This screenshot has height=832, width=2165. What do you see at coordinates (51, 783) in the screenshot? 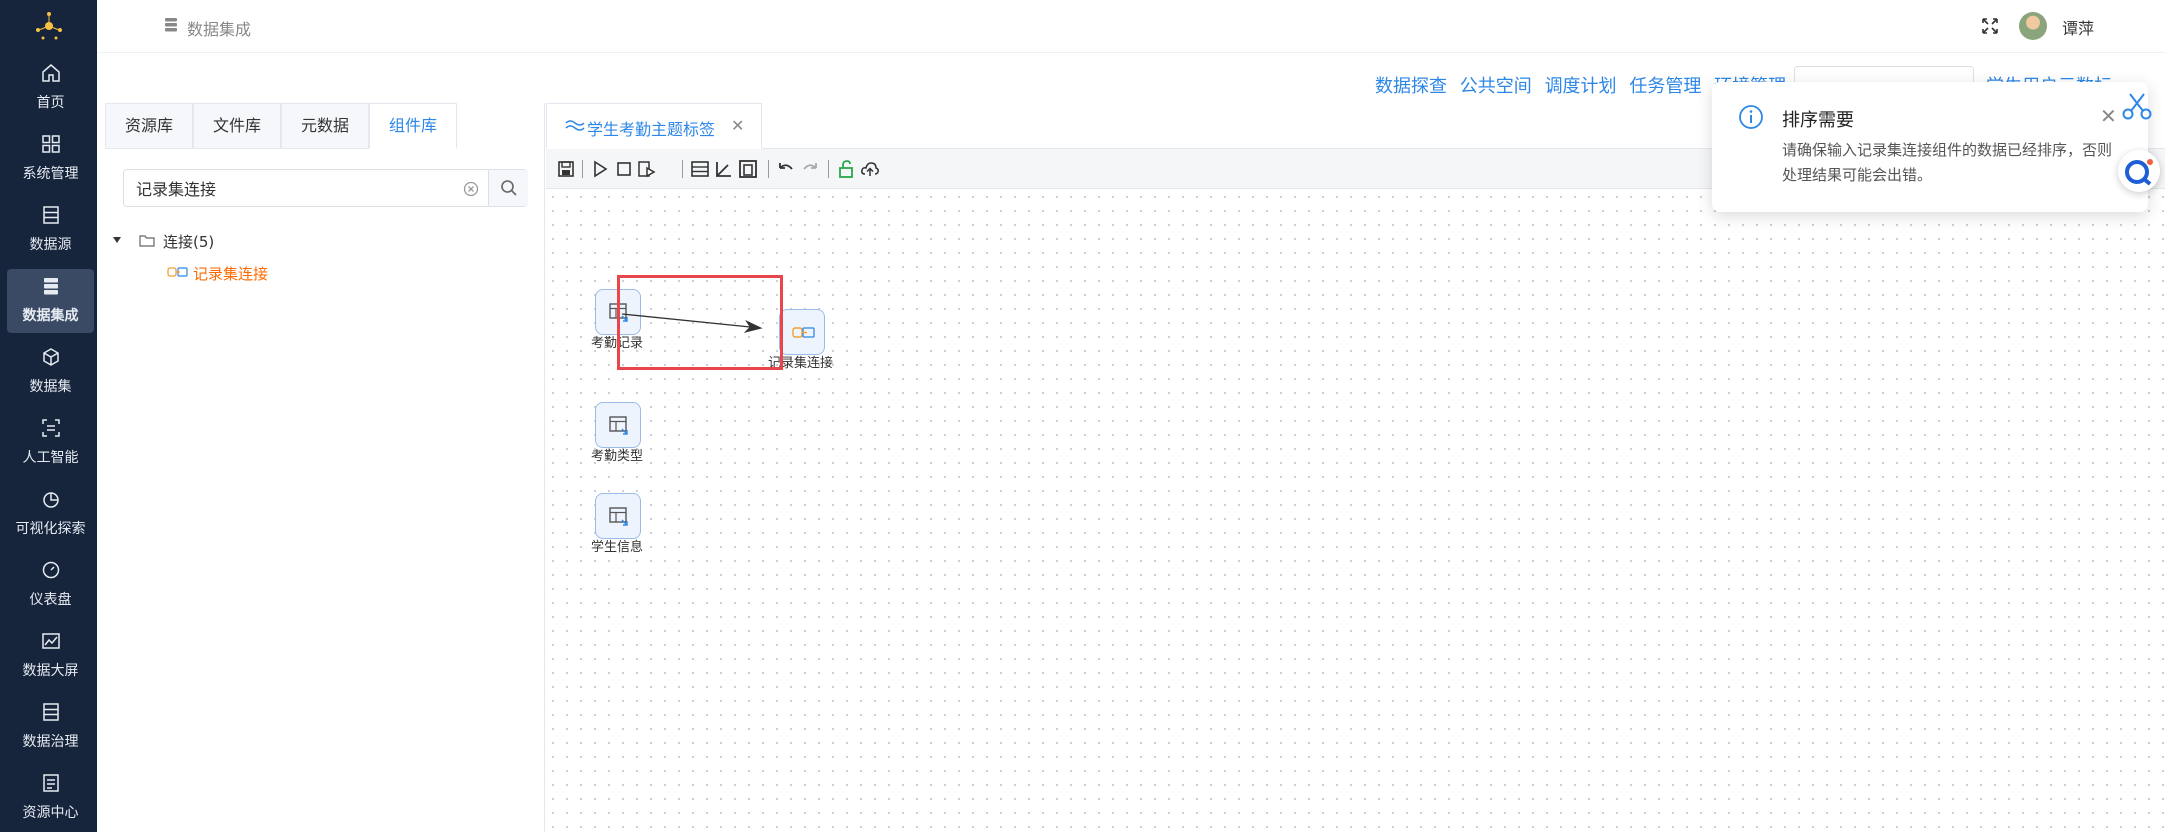
I see `resource-icon` at bounding box center [51, 783].